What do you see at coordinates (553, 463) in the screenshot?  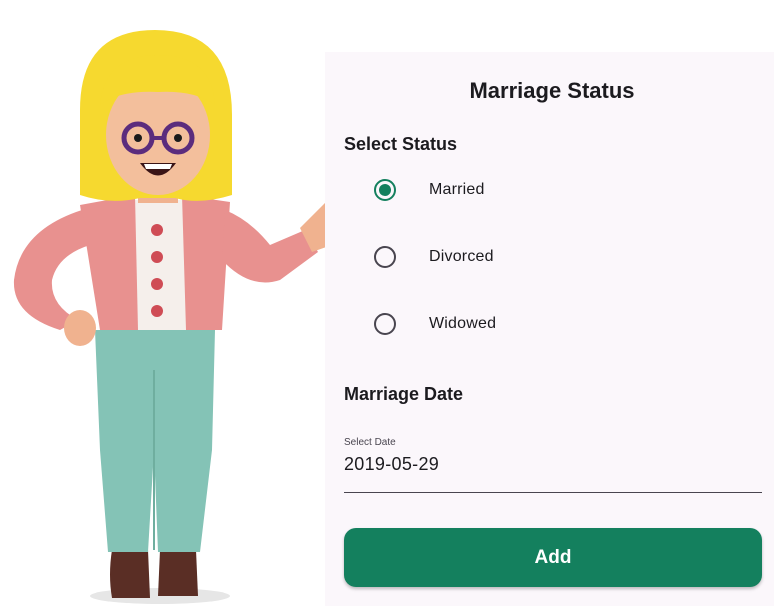 I see `marriage-date-field: Select Date 2019-05-29` at bounding box center [553, 463].